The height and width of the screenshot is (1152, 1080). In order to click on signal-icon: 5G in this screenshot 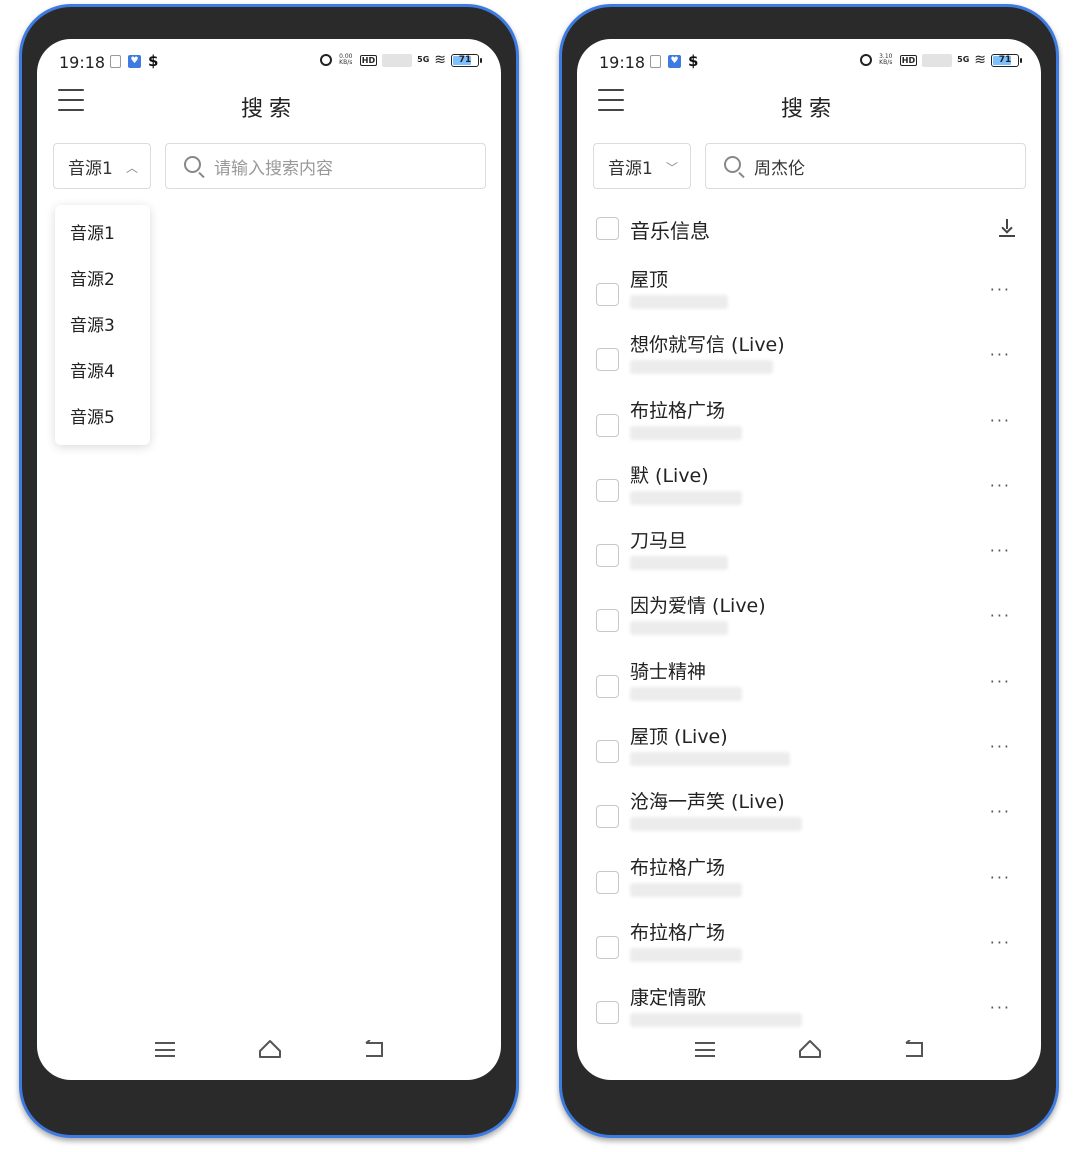, I will do `click(423, 59)`.